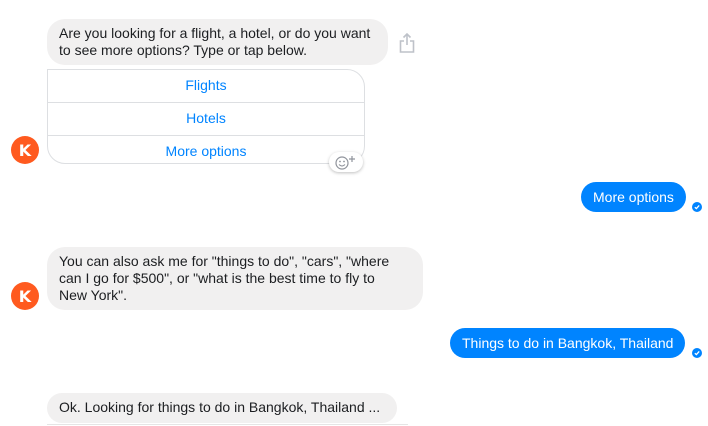 This screenshot has width=708, height=426. I want to click on next-card-edge, so click(227, 424).